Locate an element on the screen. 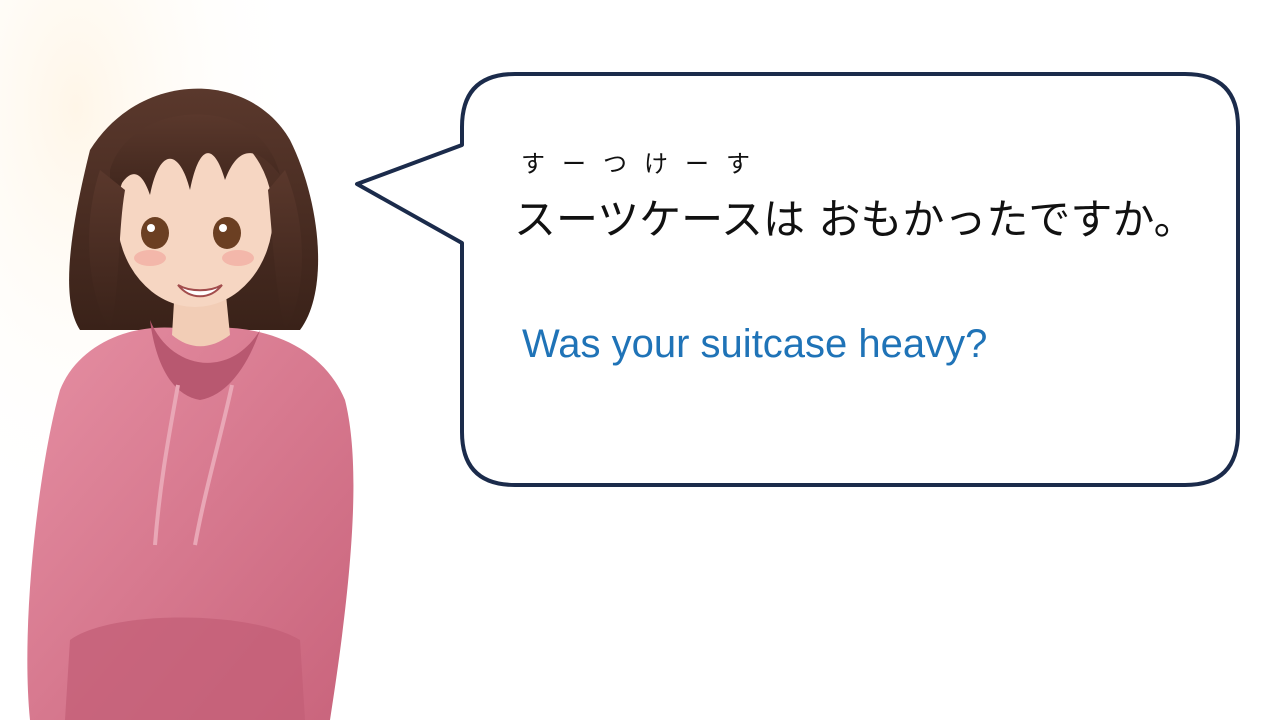 The width and height of the screenshot is (1280, 720). japanese-sentence: スーツケースは おもかったですか。 is located at coordinates (855, 219).